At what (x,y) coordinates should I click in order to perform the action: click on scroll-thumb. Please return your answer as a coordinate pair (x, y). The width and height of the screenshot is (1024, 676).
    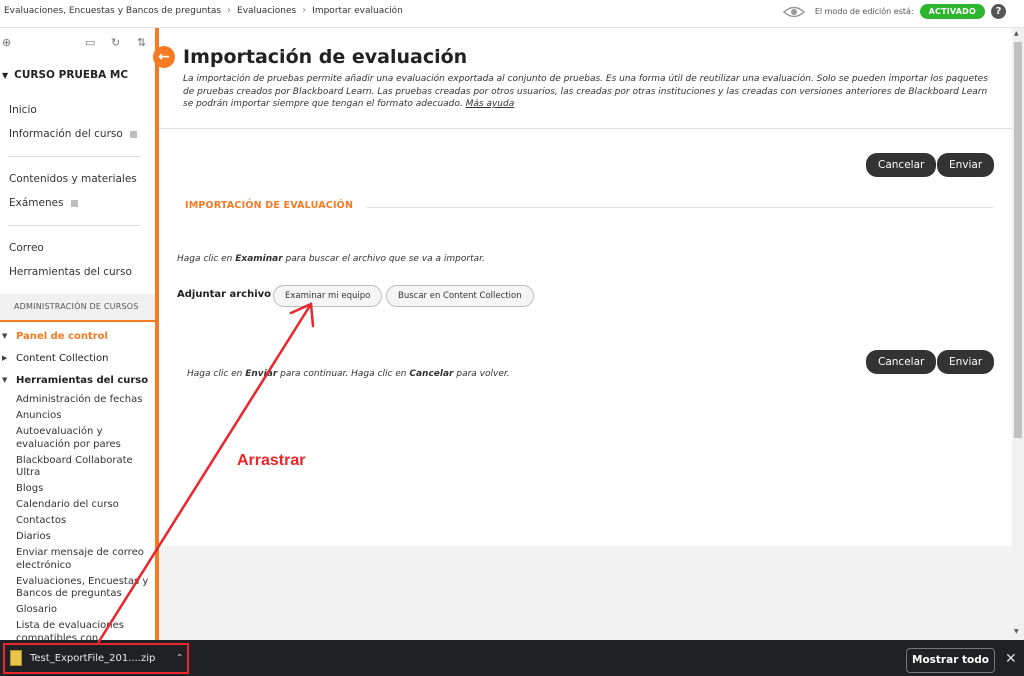
    Looking at the image, I should click on (1018, 240).